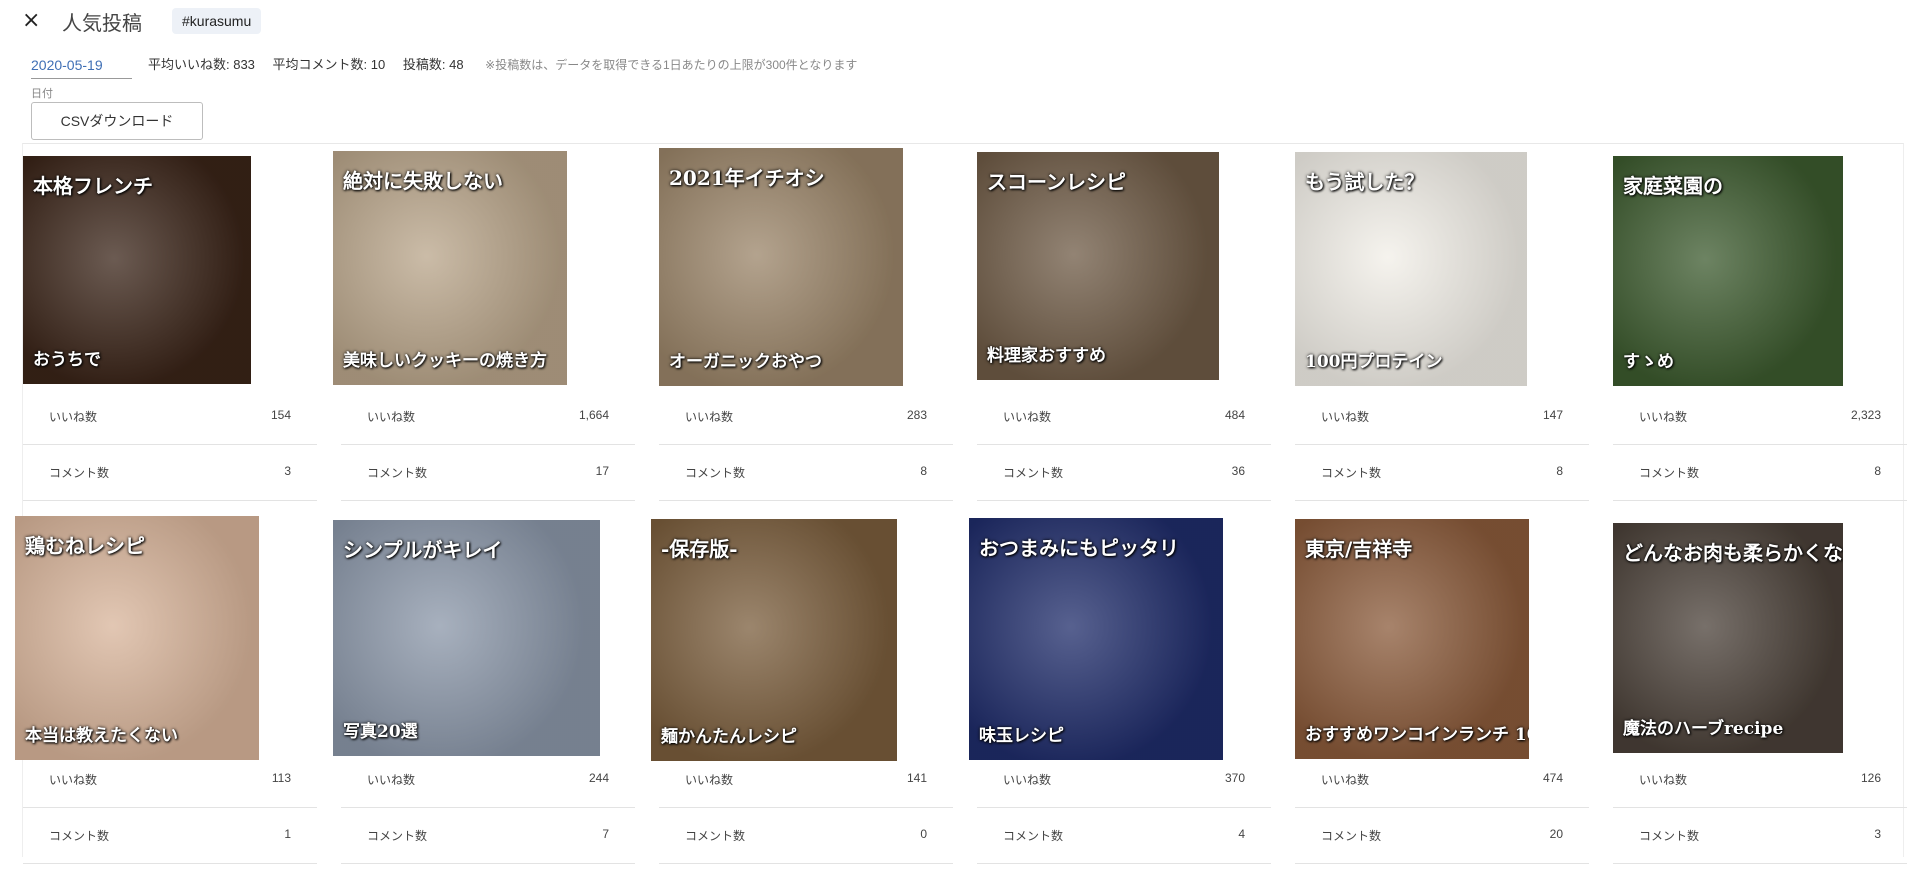 This screenshot has height=870, width=1920. I want to click on post-card: 2021年イチオシオーガニックおやついいね数 283 コメント数 8, so click(806, 325).